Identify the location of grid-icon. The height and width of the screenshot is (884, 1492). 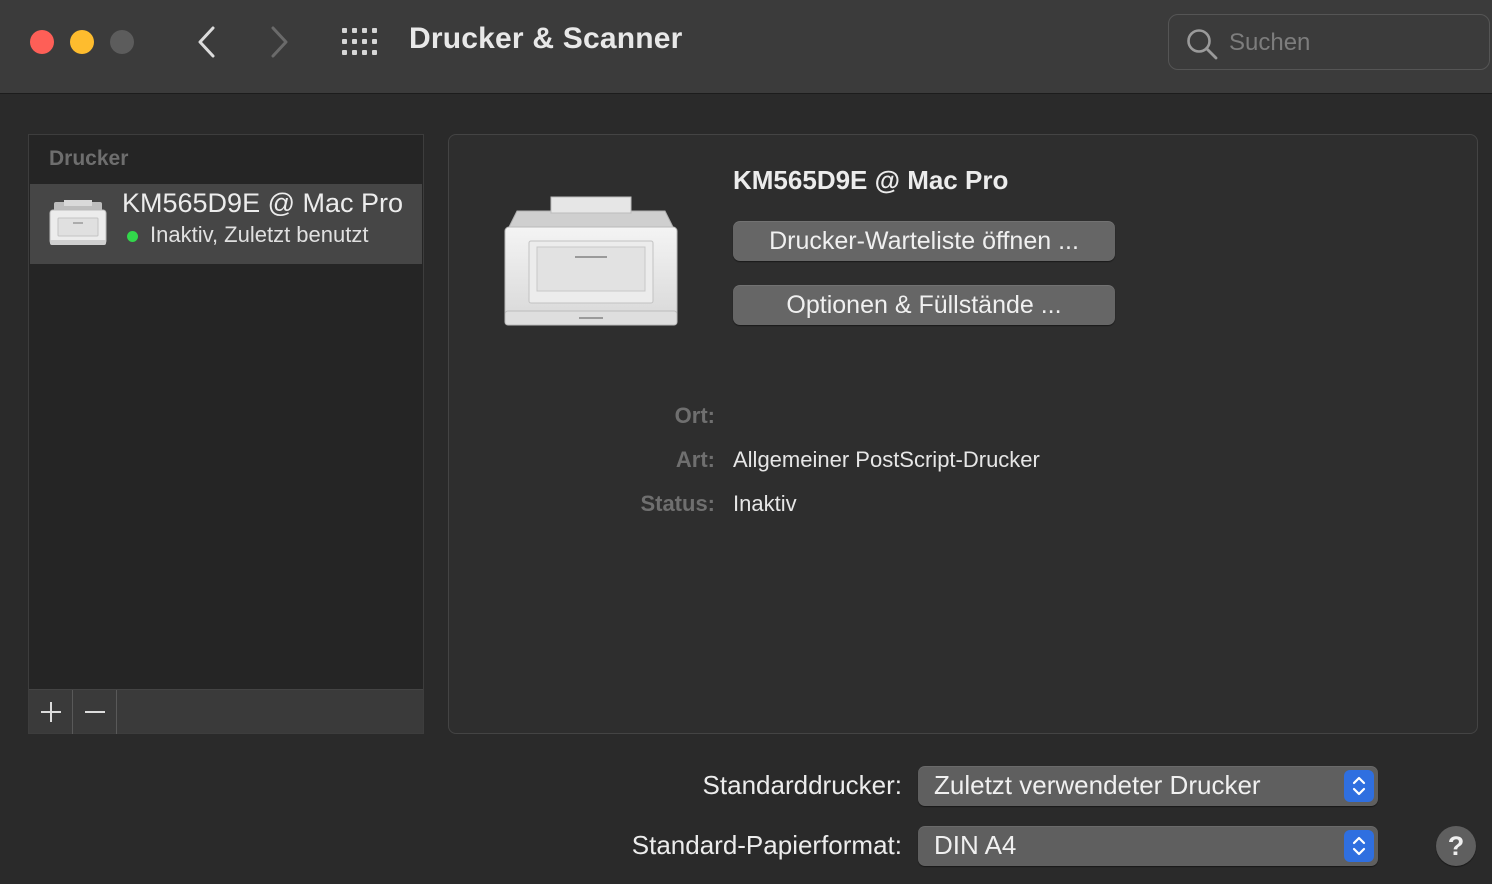
(359, 41).